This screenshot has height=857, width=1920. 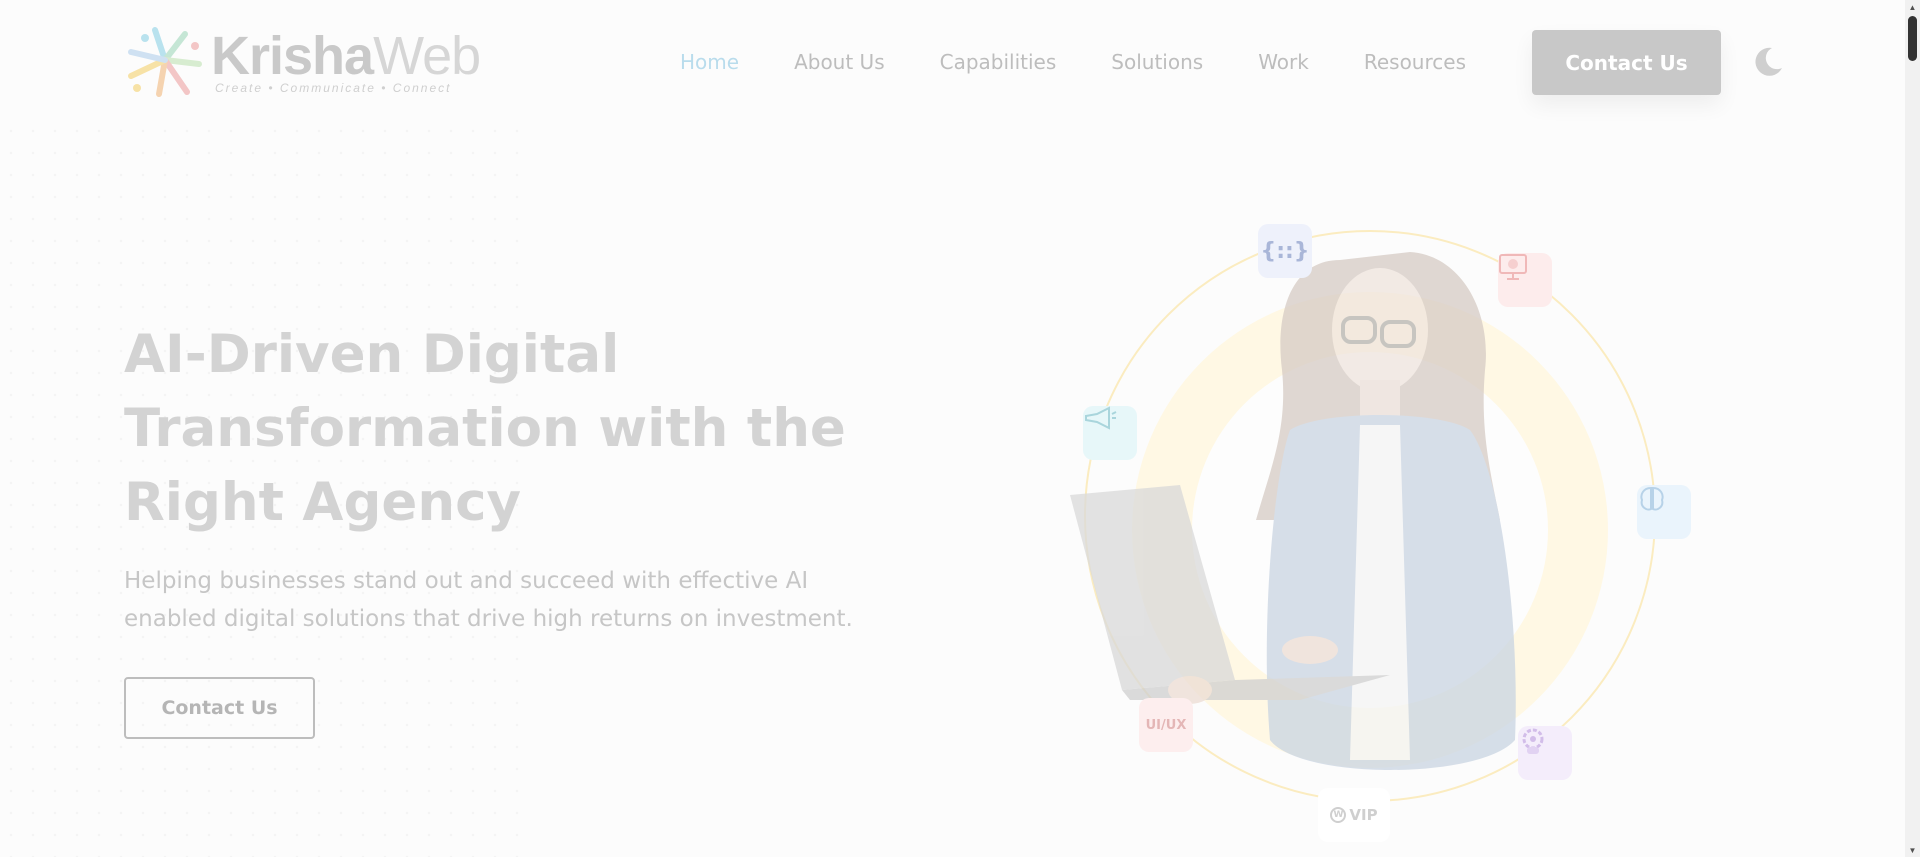 I want to click on brain-icon, so click(x=1664, y=512).